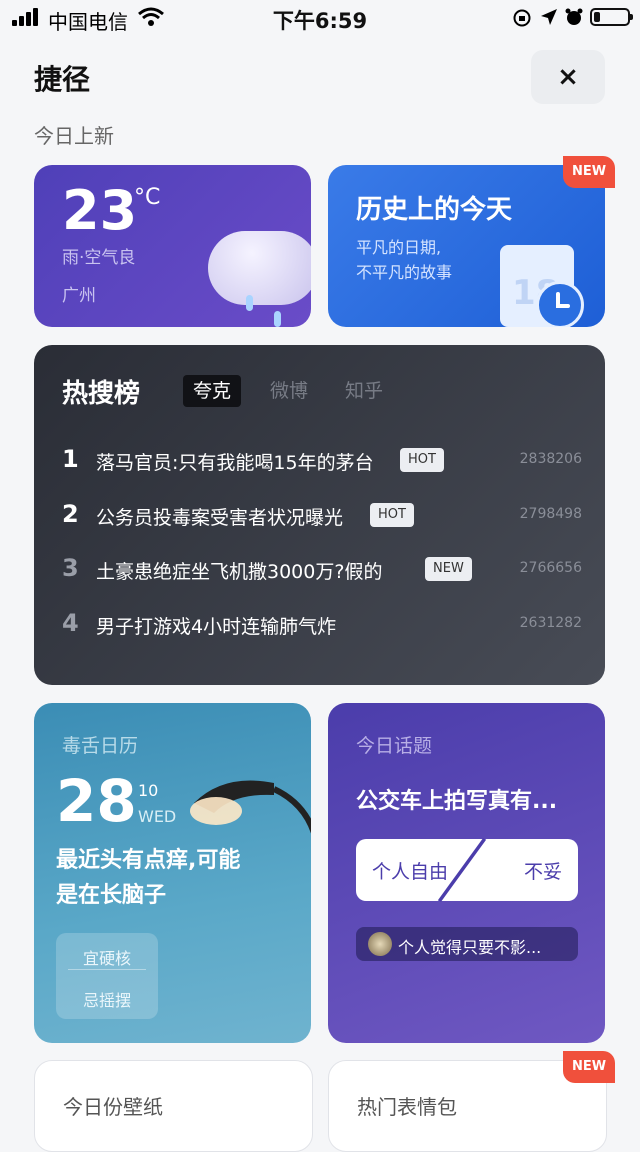  Describe the element at coordinates (407, 1107) in the screenshot. I see `emoji-title: 热门表情包` at that location.